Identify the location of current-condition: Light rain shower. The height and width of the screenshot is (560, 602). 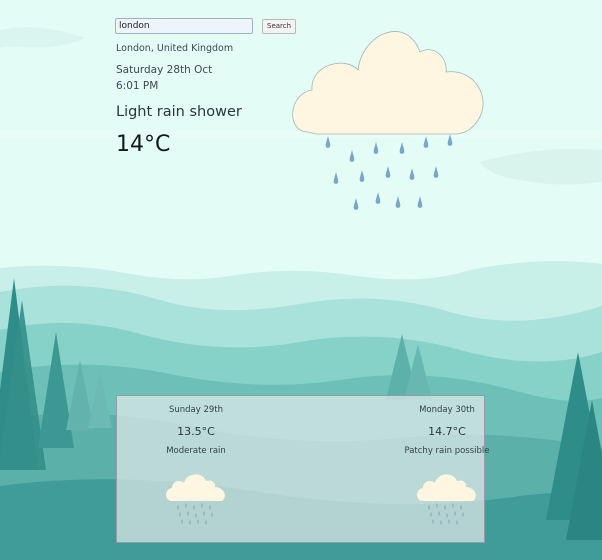
(179, 112).